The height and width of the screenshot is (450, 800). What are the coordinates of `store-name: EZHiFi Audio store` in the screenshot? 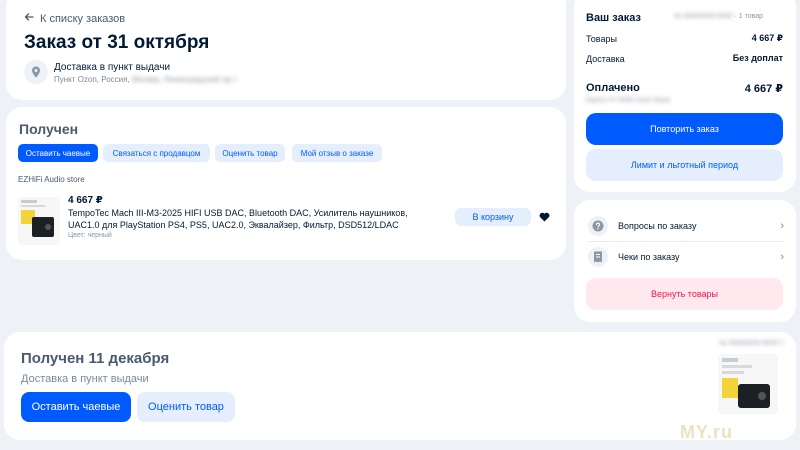 It's located at (51, 179).